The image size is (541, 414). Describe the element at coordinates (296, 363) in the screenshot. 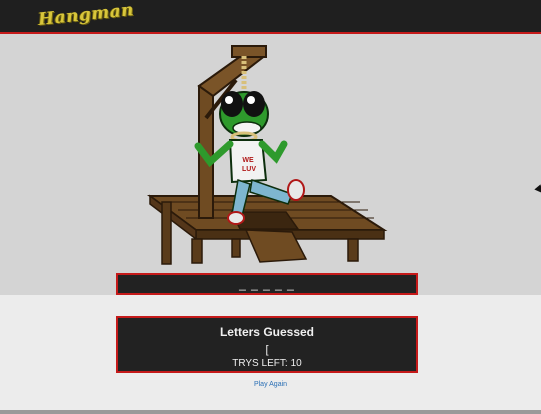

I see `trys-left-count: 10` at that location.